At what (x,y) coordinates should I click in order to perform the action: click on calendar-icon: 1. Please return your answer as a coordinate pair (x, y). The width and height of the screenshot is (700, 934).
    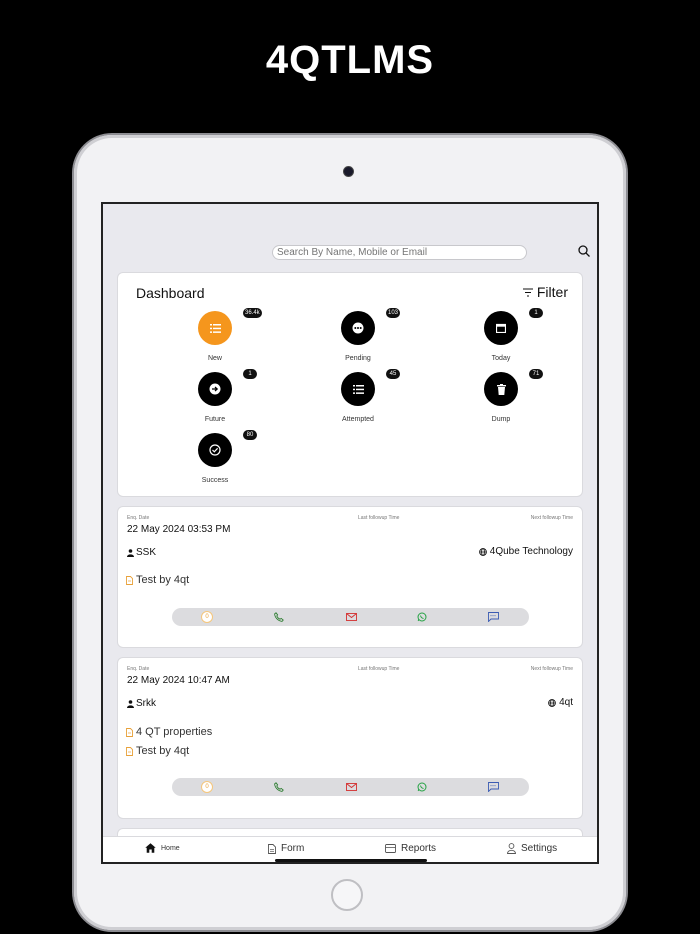
    Looking at the image, I should click on (514, 326).